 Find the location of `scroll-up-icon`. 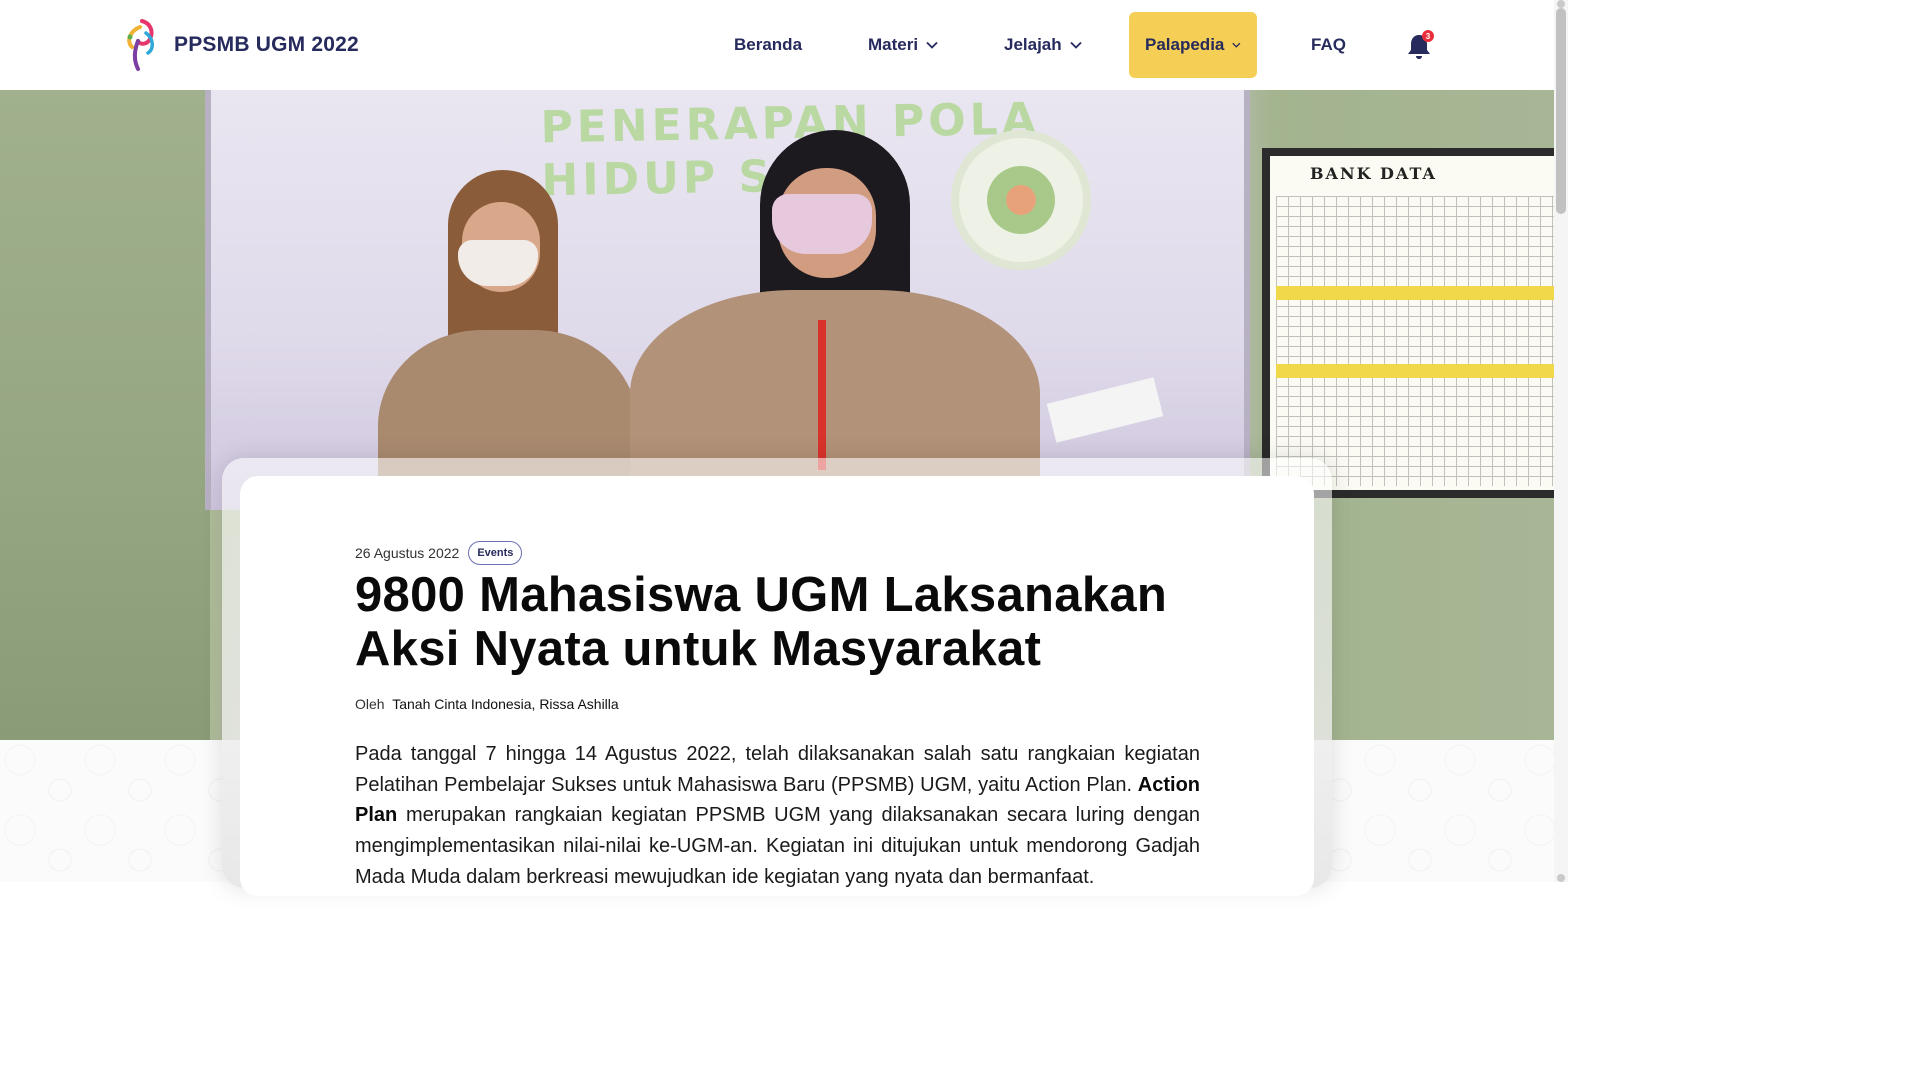

scroll-up-icon is located at coordinates (1561, 4).